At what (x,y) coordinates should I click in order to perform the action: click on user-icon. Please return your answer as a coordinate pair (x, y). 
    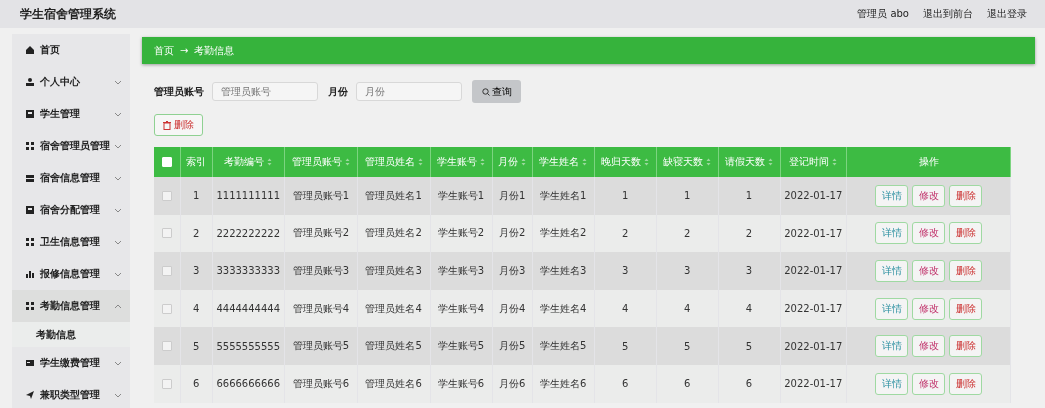
    Looking at the image, I should click on (30, 82).